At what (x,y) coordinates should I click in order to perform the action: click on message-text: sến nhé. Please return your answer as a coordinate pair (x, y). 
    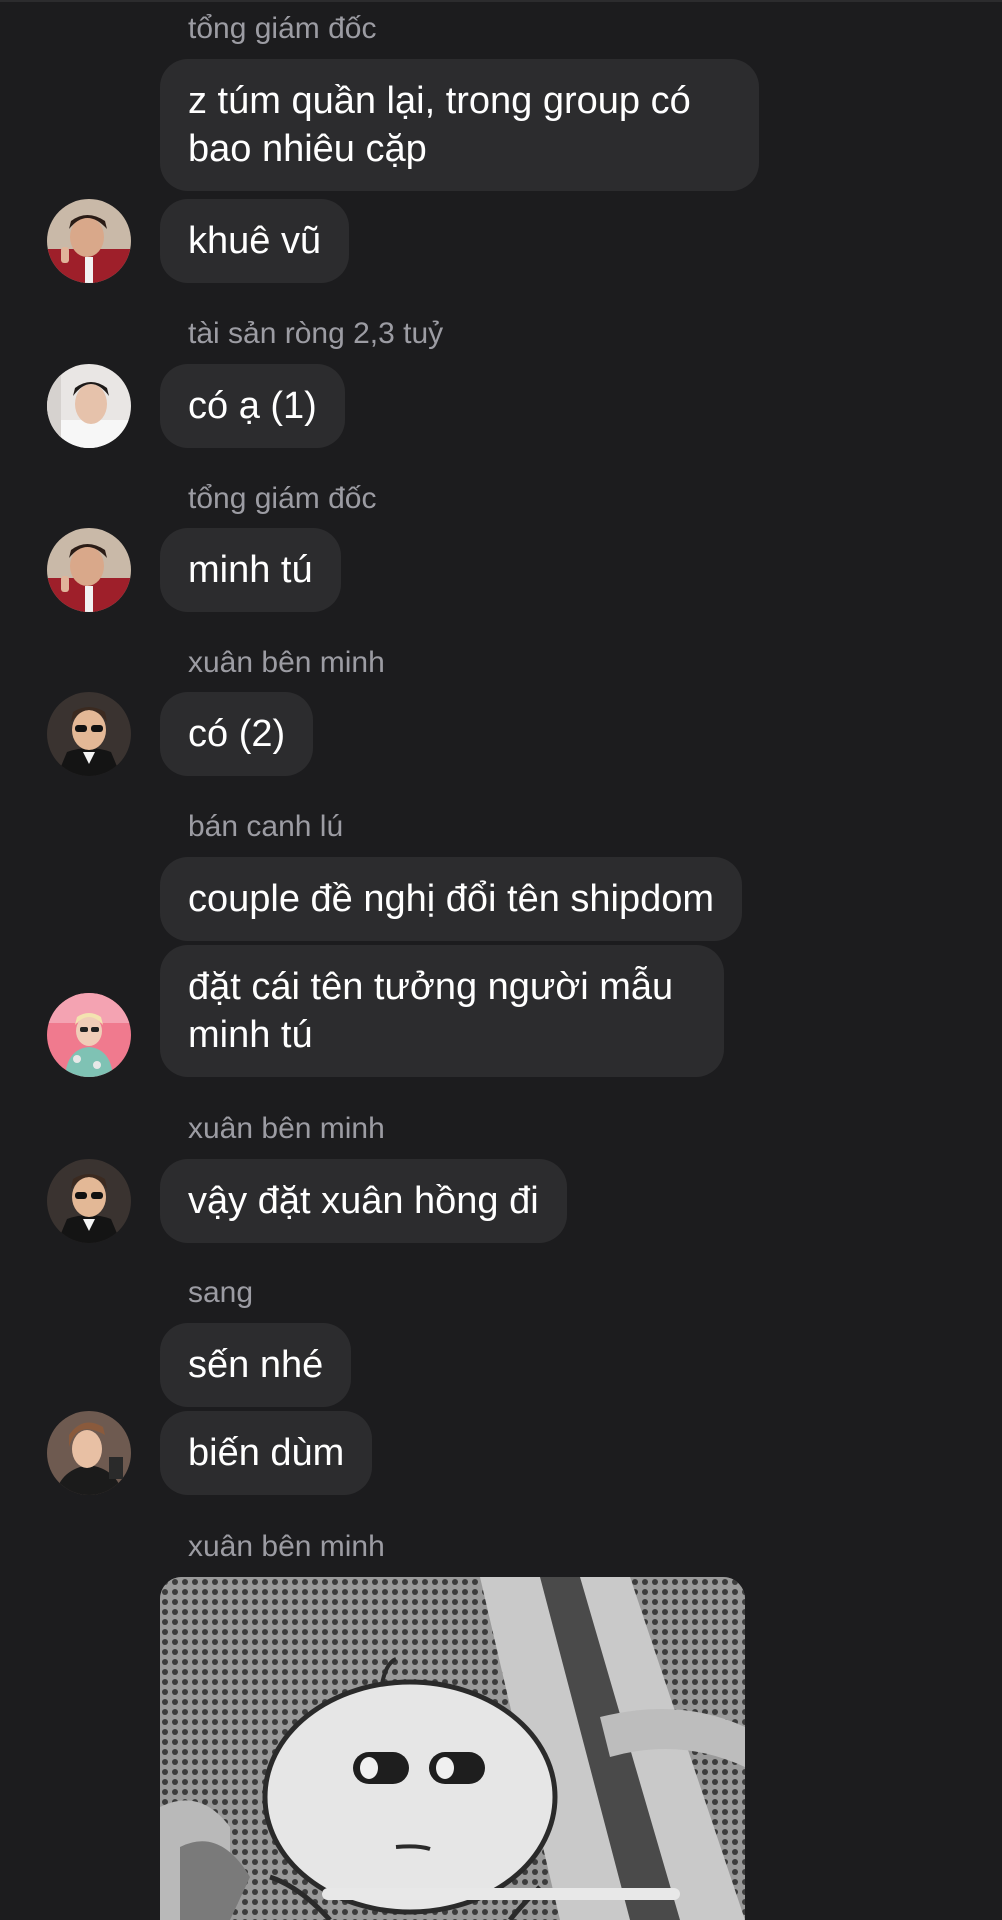
    Looking at the image, I should click on (256, 1365).